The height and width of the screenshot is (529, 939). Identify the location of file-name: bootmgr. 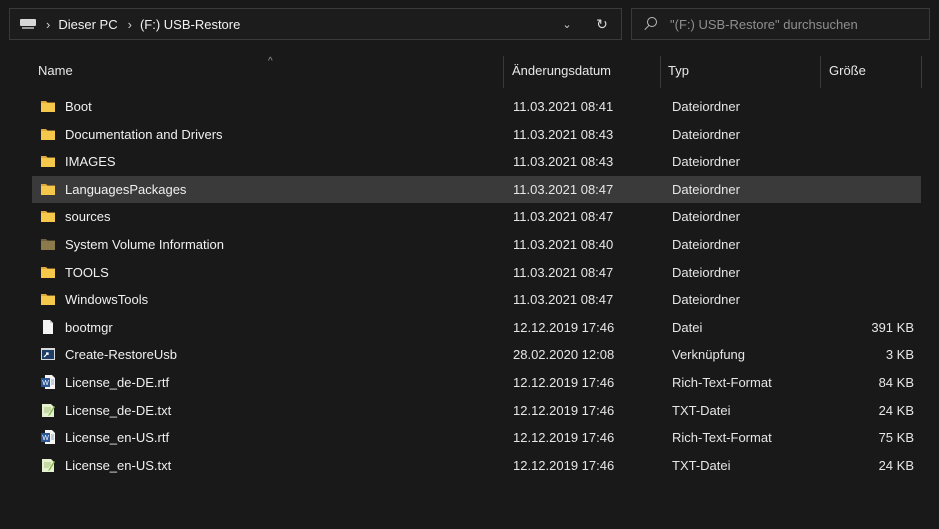
(89, 327).